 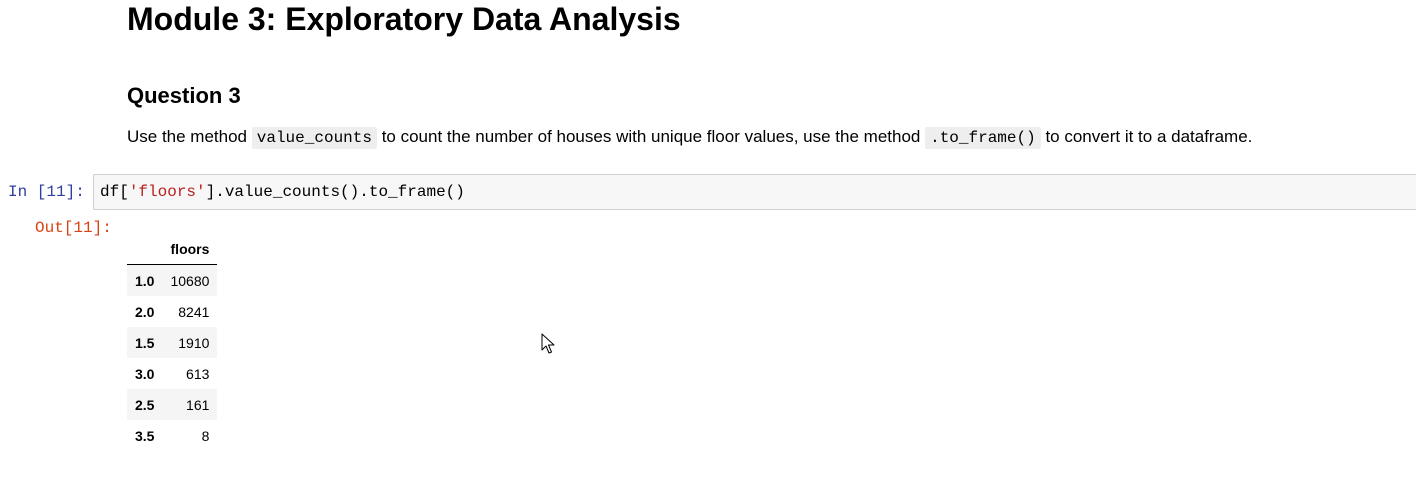 What do you see at coordinates (145, 311) in the screenshot?
I see `row-index: 2.0` at bounding box center [145, 311].